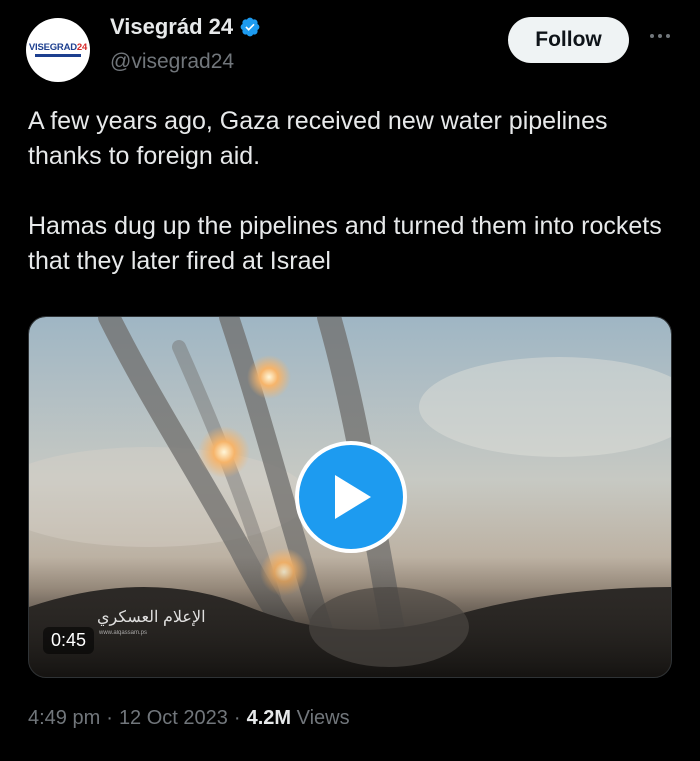 The height and width of the screenshot is (761, 700). Describe the element at coordinates (323, 718) in the screenshot. I see `views-label: Views` at that location.